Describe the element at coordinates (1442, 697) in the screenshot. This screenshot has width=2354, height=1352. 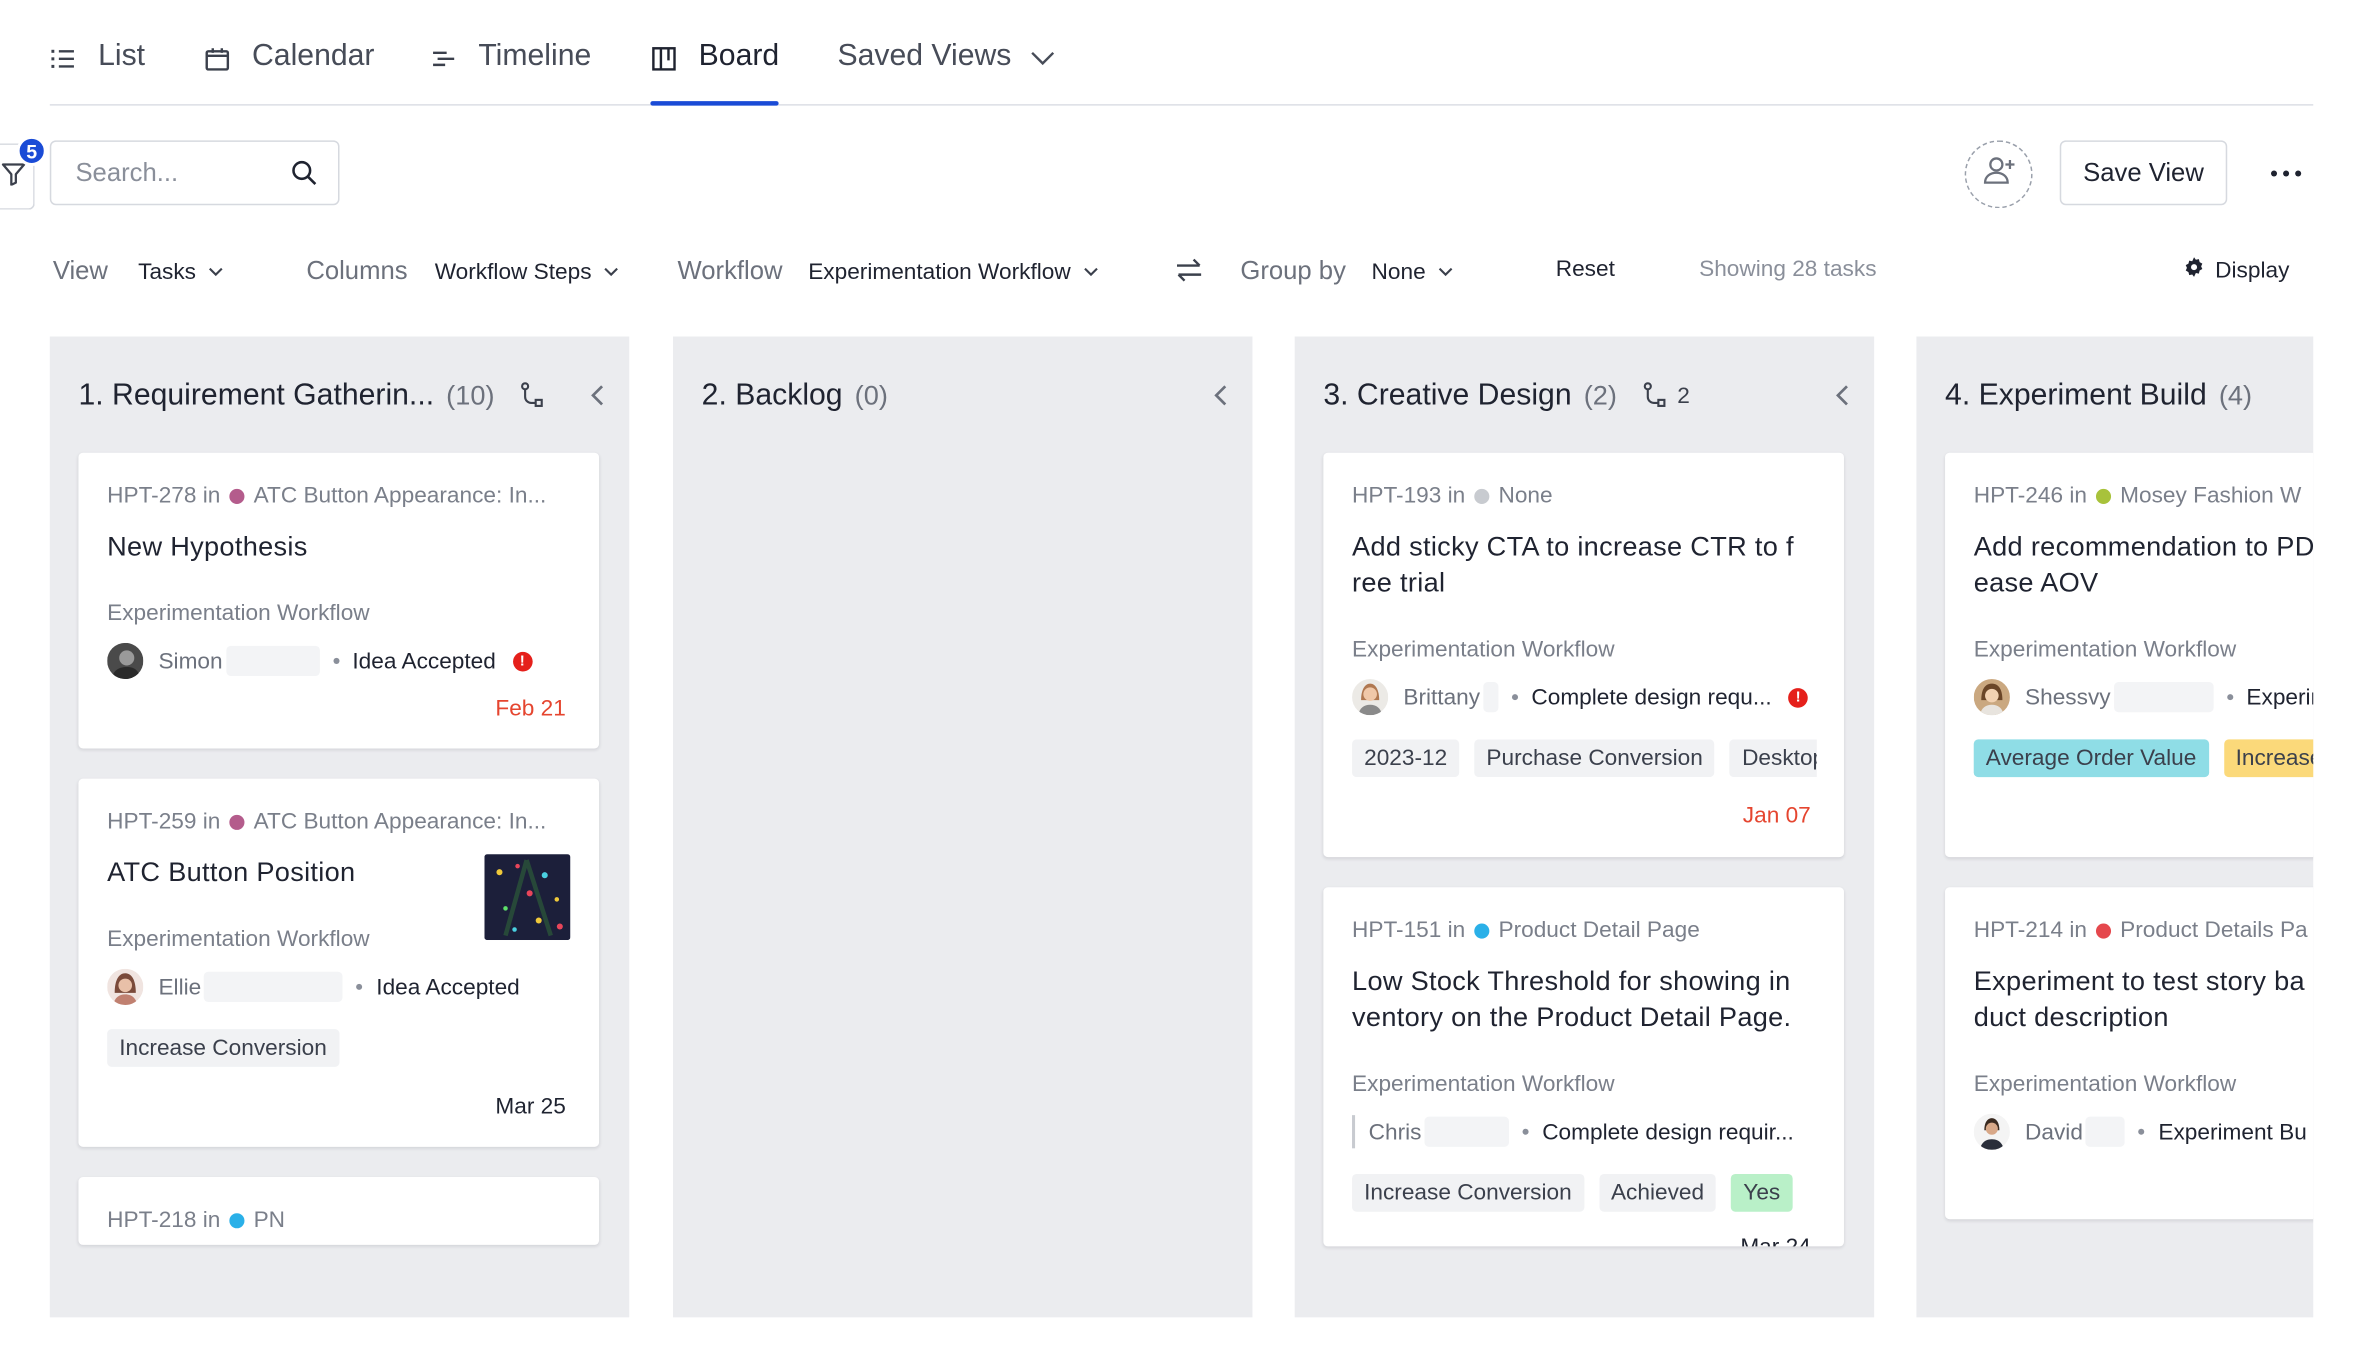
I see `assignee-name: Brittany` at that location.